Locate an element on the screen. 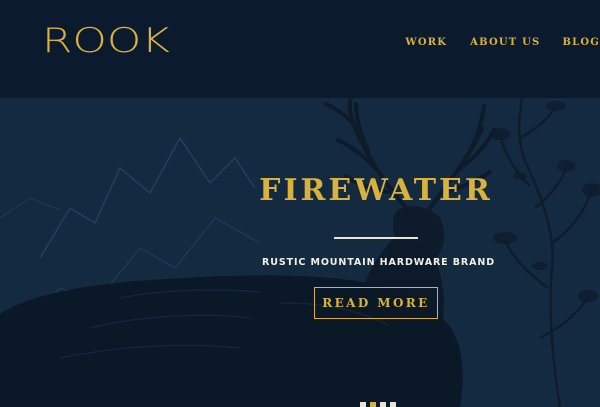  pager-dot-active is located at coordinates (373, 404).